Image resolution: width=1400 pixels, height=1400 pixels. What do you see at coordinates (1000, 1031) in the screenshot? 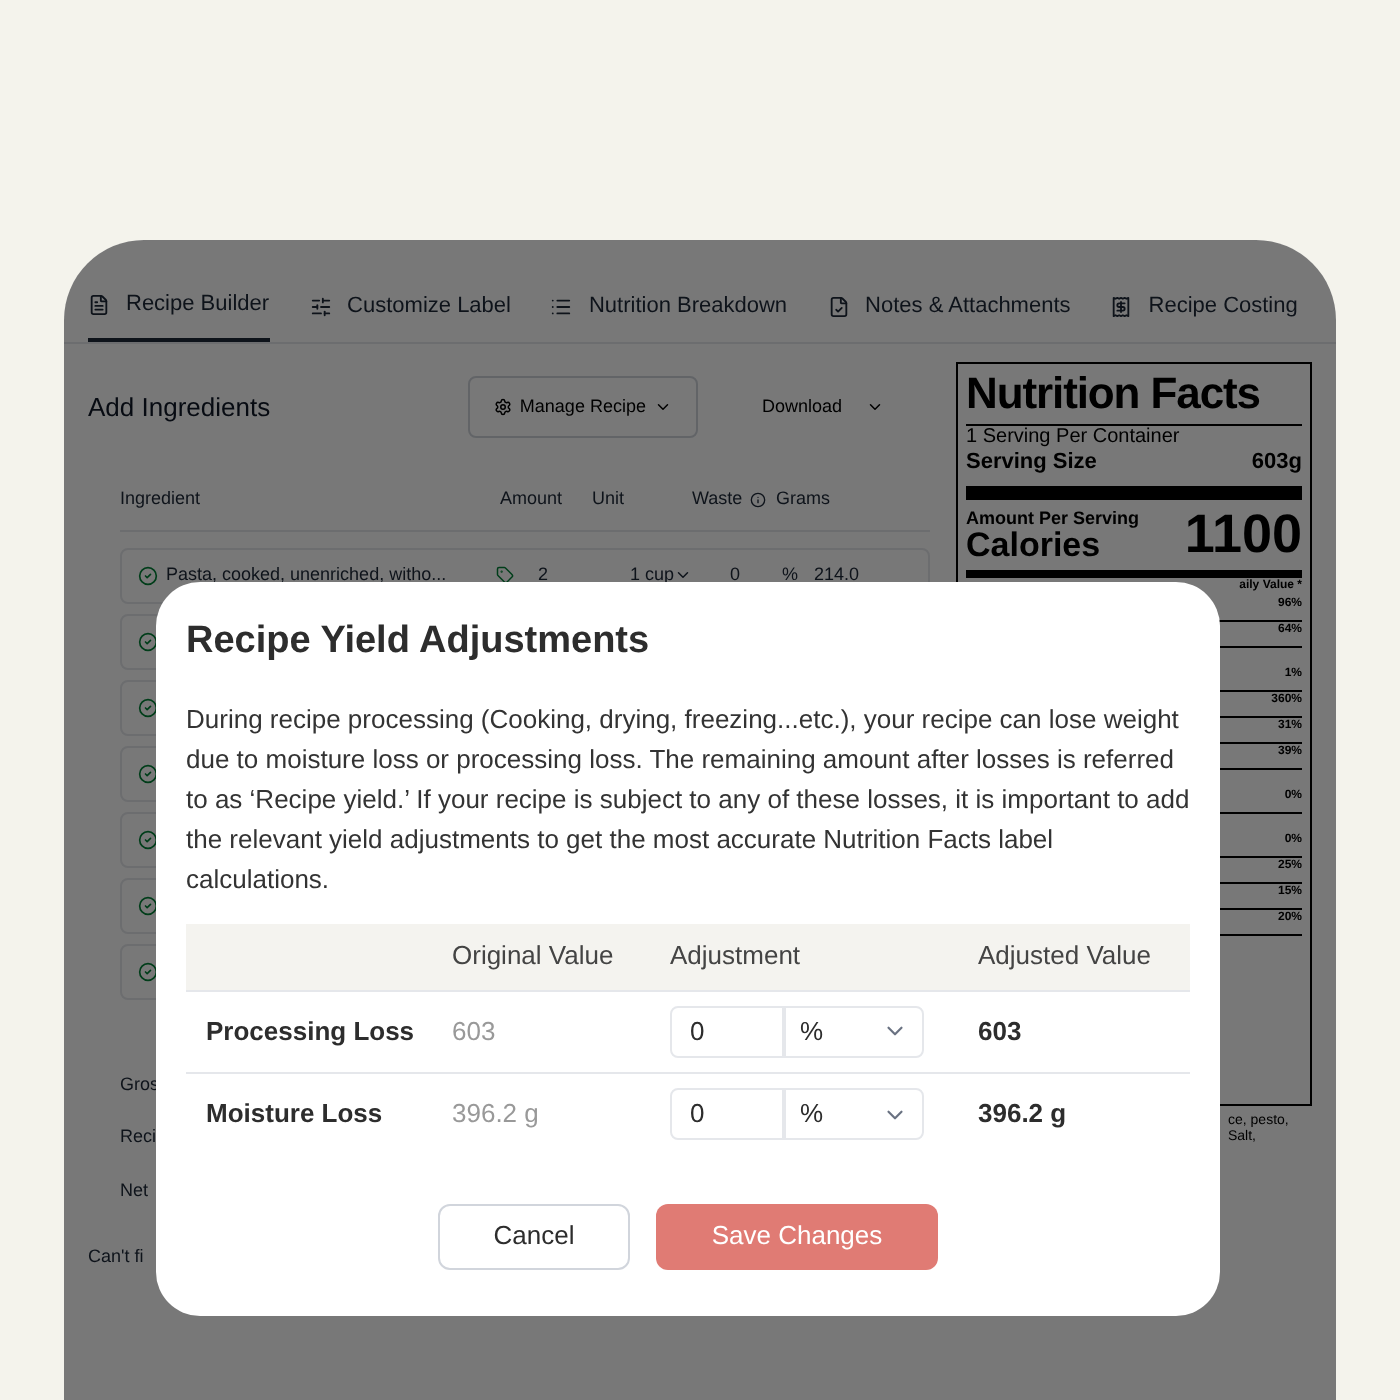
I see `adjusted-value: 603` at bounding box center [1000, 1031].